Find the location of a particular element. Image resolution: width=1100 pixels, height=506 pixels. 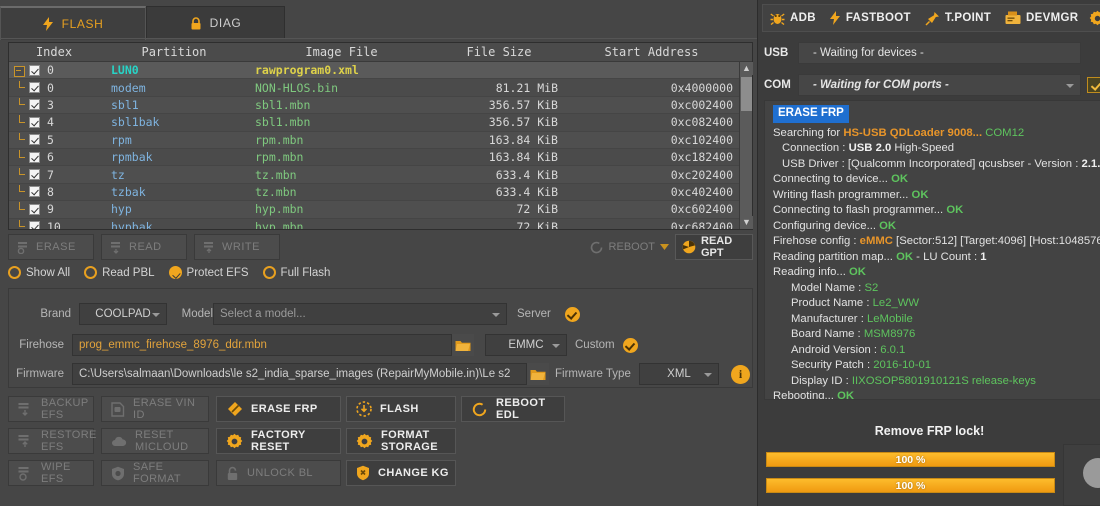

table-row: 10 hypbak hyp.mbn 72 KiB 0xc682400 is located at coordinates (380, 224).